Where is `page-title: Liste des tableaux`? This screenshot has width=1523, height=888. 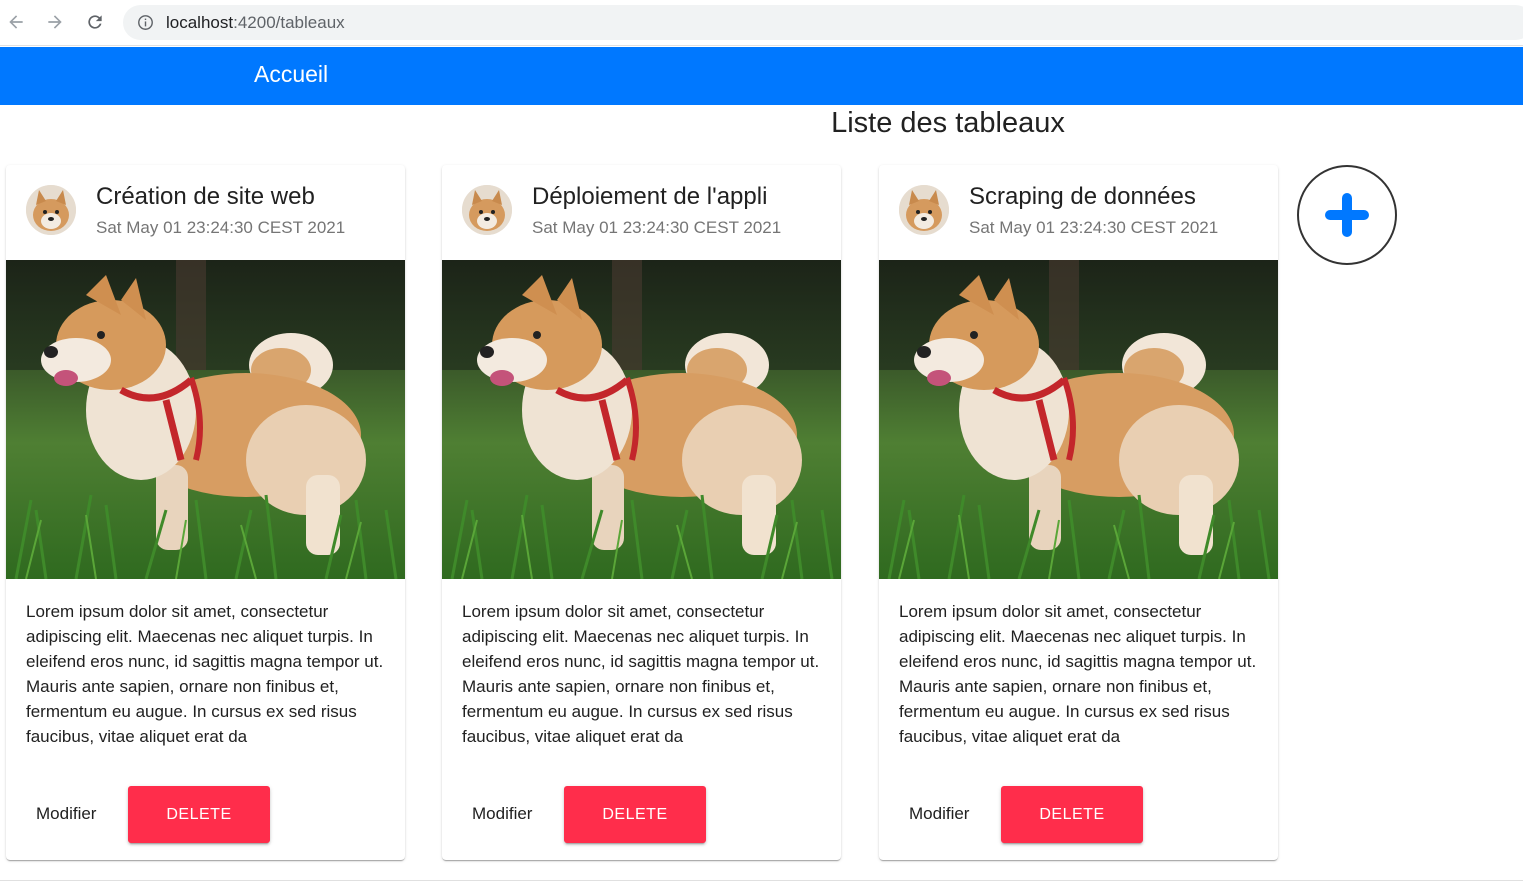
page-title: Liste des tableaux is located at coordinates (948, 123).